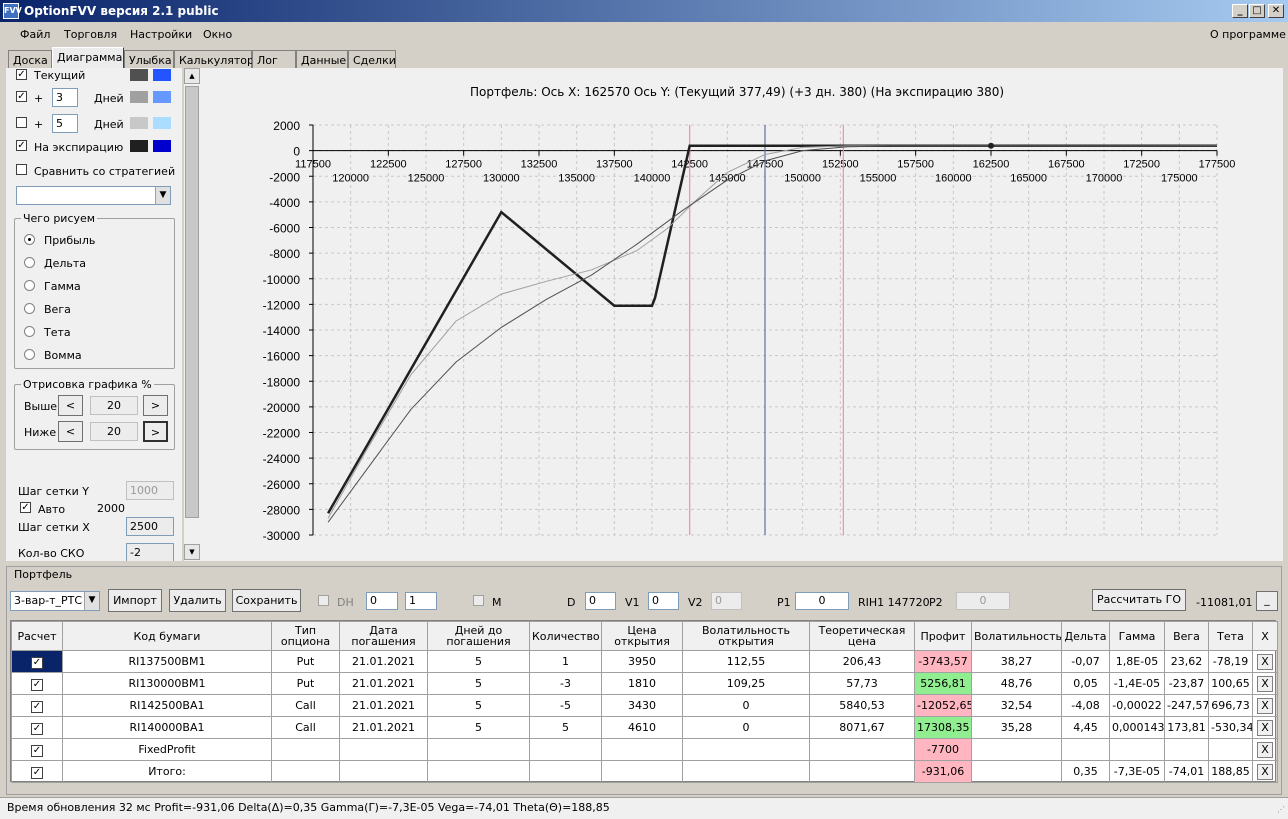 The height and width of the screenshot is (819, 1288). I want to click on m-checkbox, so click(478, 600).